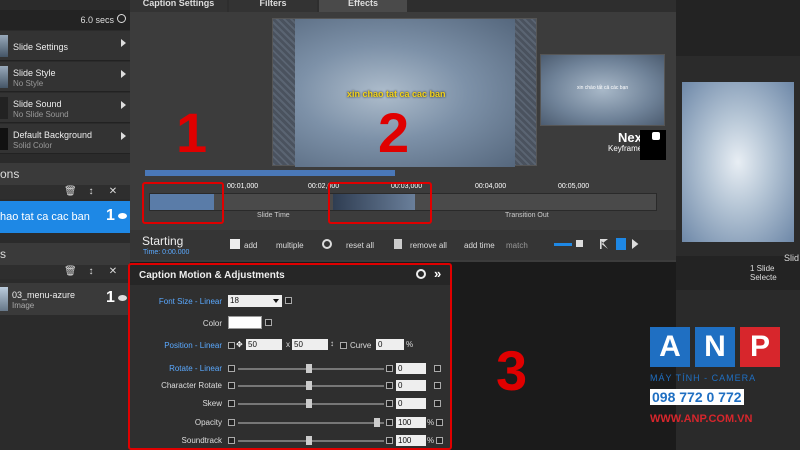 The width and height of the screenshot is (800, 450). What do you see at coordinates (4, 139) in the screenshot?
I see `background-icon` at bounding box center [4, 139].